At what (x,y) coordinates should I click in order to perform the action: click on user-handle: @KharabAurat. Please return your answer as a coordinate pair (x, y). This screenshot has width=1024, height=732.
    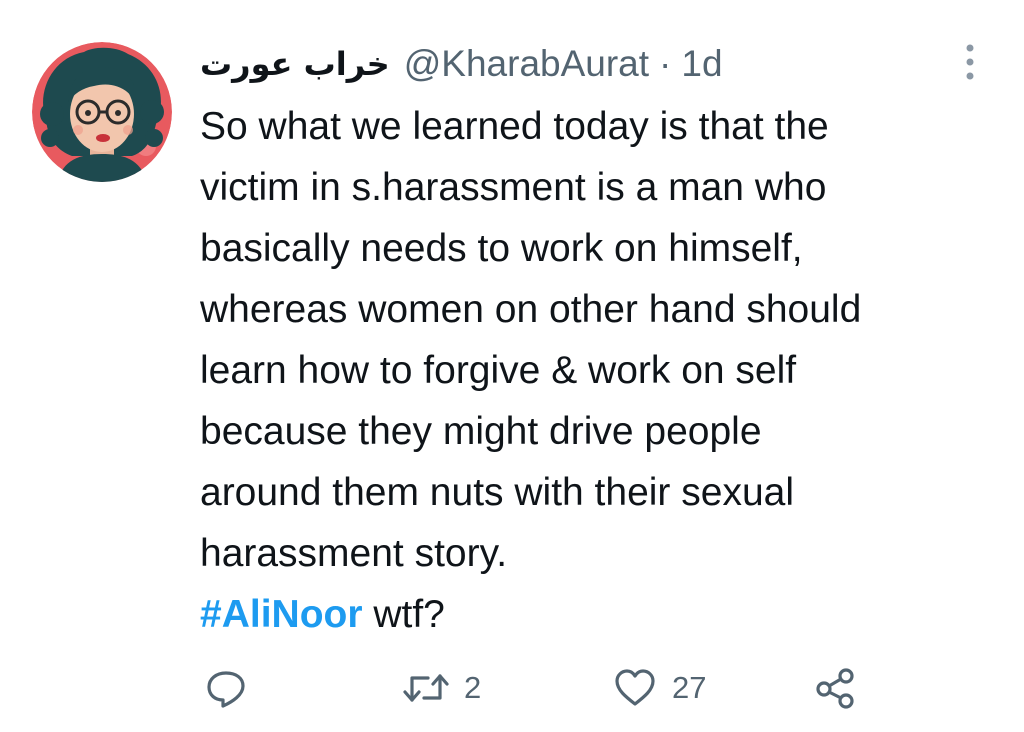
    Looking at the image, I should click on (526, 64).